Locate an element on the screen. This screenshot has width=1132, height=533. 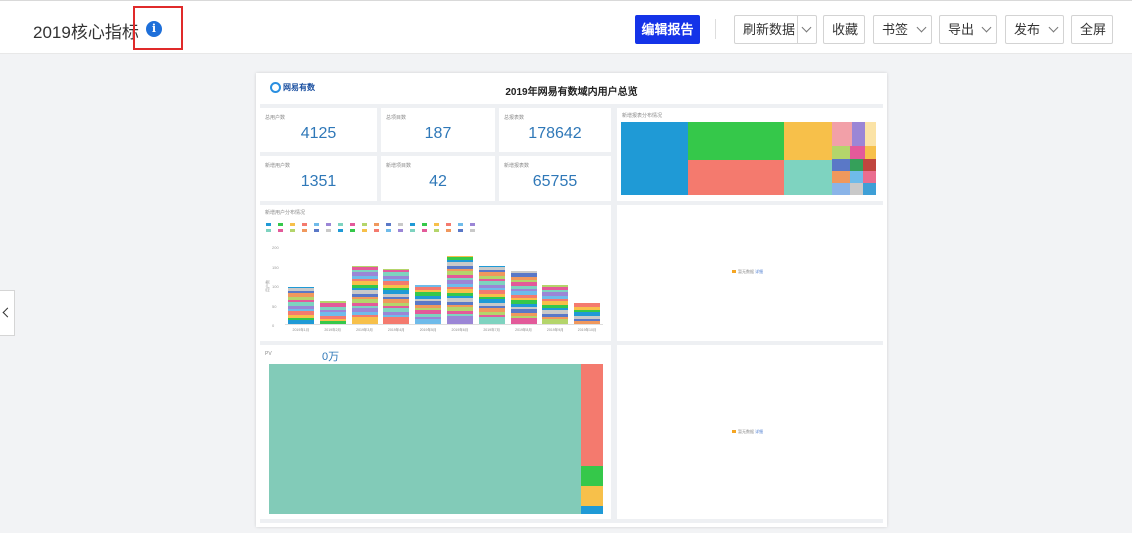
y-tick-label: 50 is located at coordinates (274, 306).